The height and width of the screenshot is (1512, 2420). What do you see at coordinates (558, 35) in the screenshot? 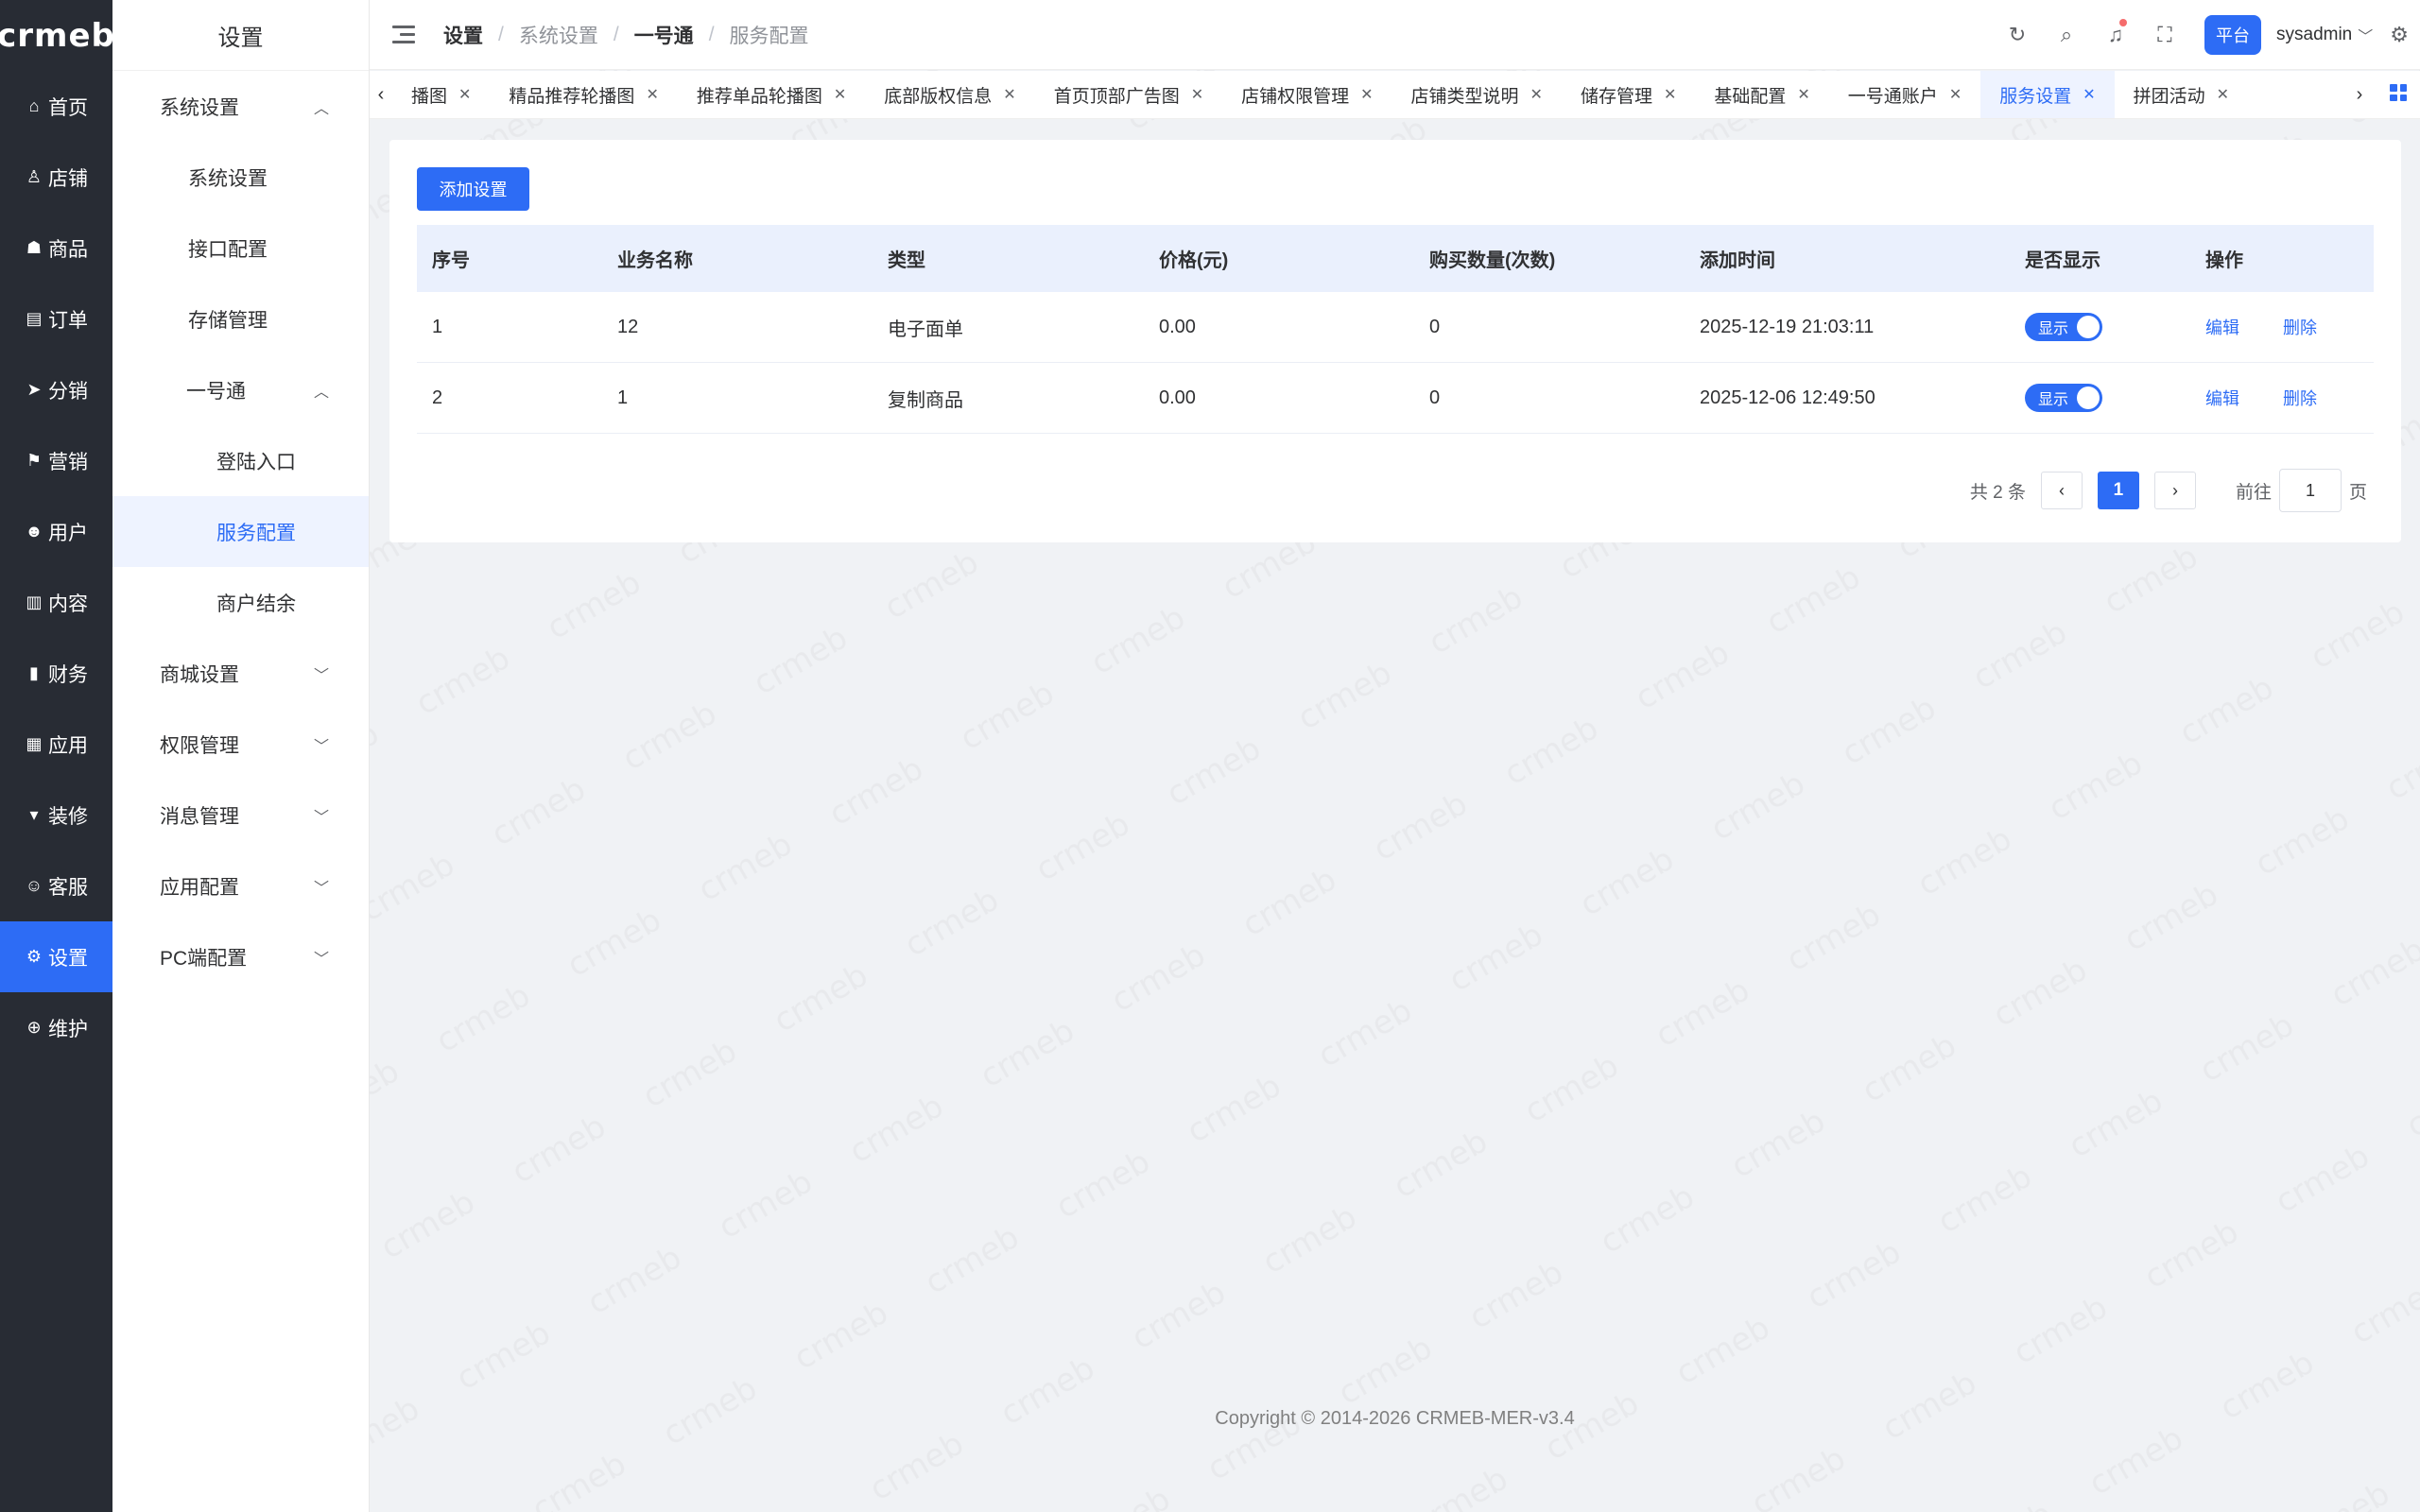
I see `breadcrumb-item: 系统设置` at bounding box center [558, 35].